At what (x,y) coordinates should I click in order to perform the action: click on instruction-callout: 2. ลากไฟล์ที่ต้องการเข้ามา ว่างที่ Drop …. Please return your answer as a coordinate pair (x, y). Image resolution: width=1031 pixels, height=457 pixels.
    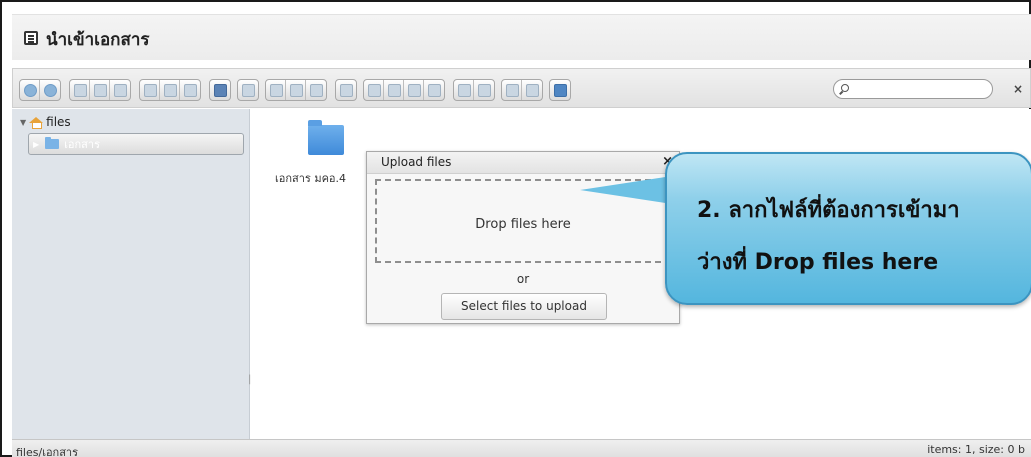
    Looking at the image, I should click on (848, 228).